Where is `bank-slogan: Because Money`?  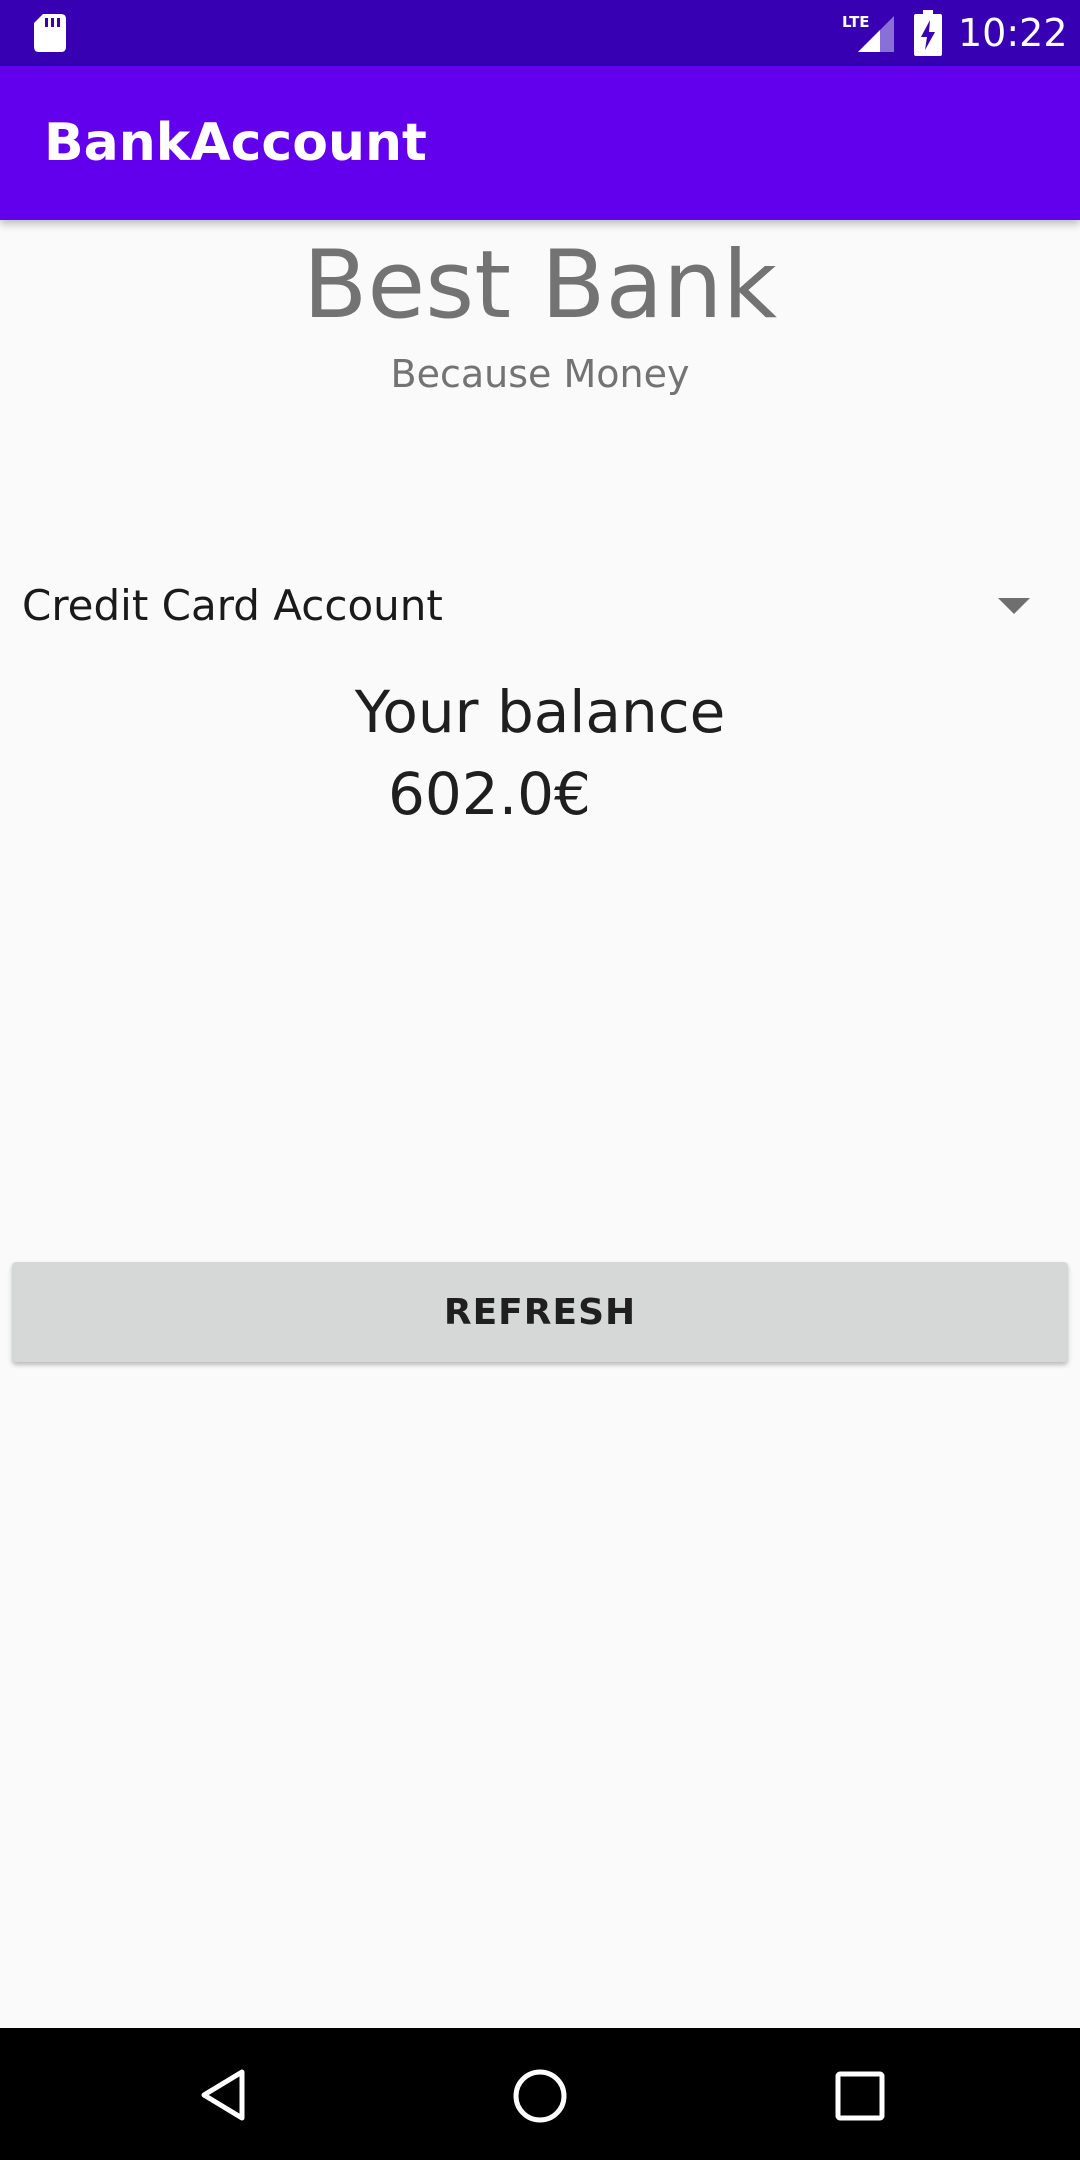 bank-slogan: Because Money is located at coordinates (540, 374).